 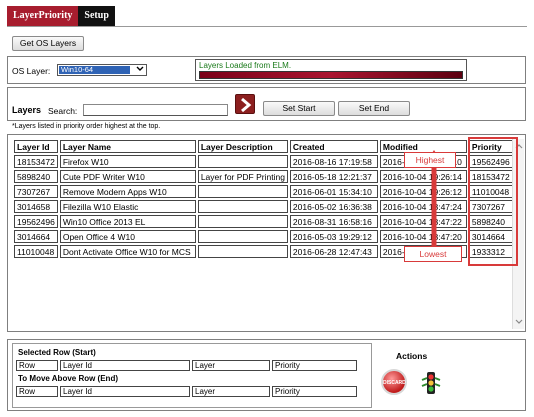 What do you see at coordinates (231, 365) in the screenshot?
I see `start-layer-cell: Layer` at bounding box center [231, 365].